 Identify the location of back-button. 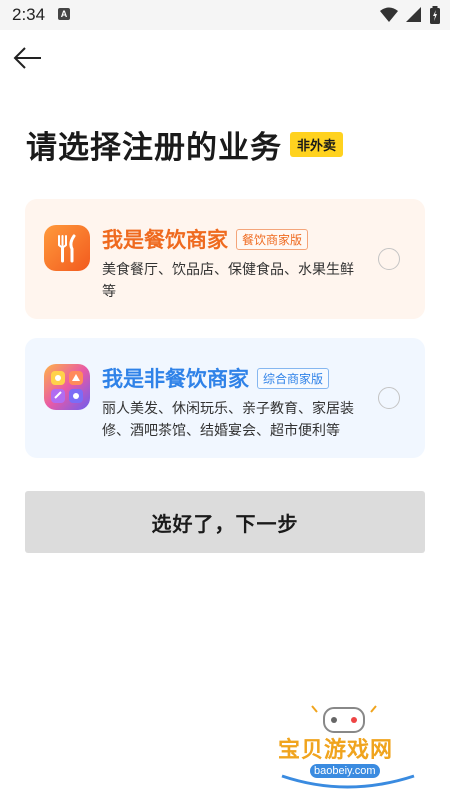
(28, 58).